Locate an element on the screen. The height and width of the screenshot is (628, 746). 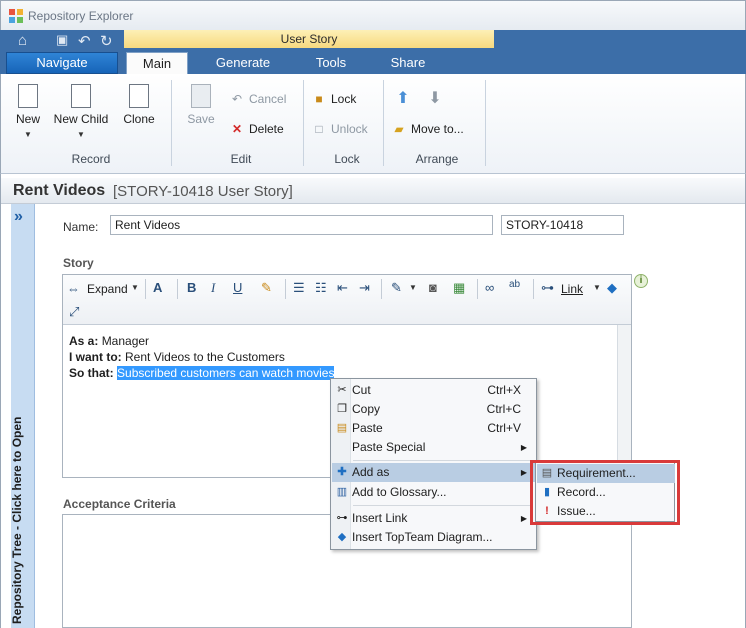
repository-tree-panel: » Repository Tree - Click here to Open is located at coordinates (22, 416).